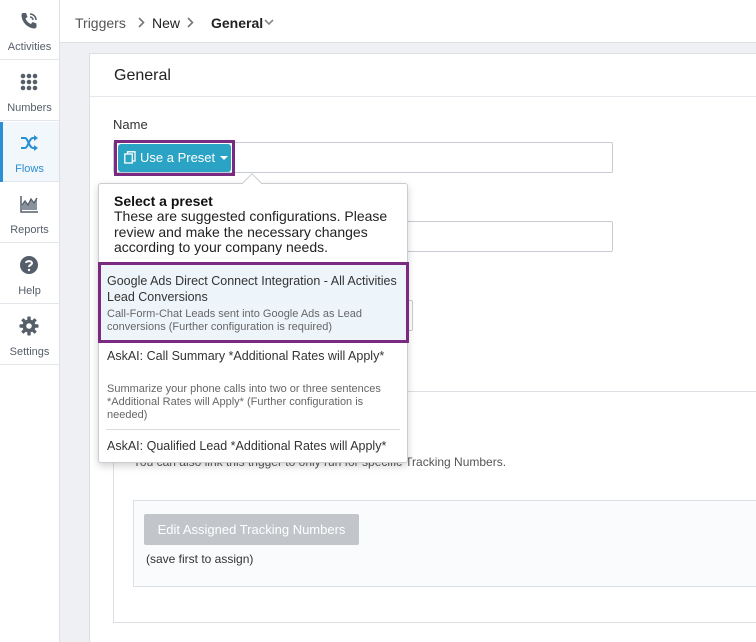 Image resolution: width=756 pixels, height=642 pixels. Describe the element at coordinates (130, 124) in the screenshot. I see `name-label: Name` at that location.